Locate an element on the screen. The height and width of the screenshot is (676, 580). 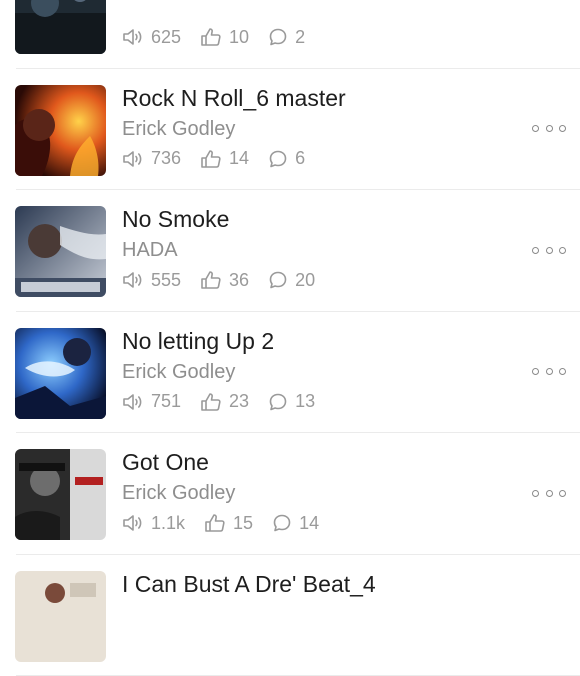
likes-stat: 15 is located at coordinates (228, 523).